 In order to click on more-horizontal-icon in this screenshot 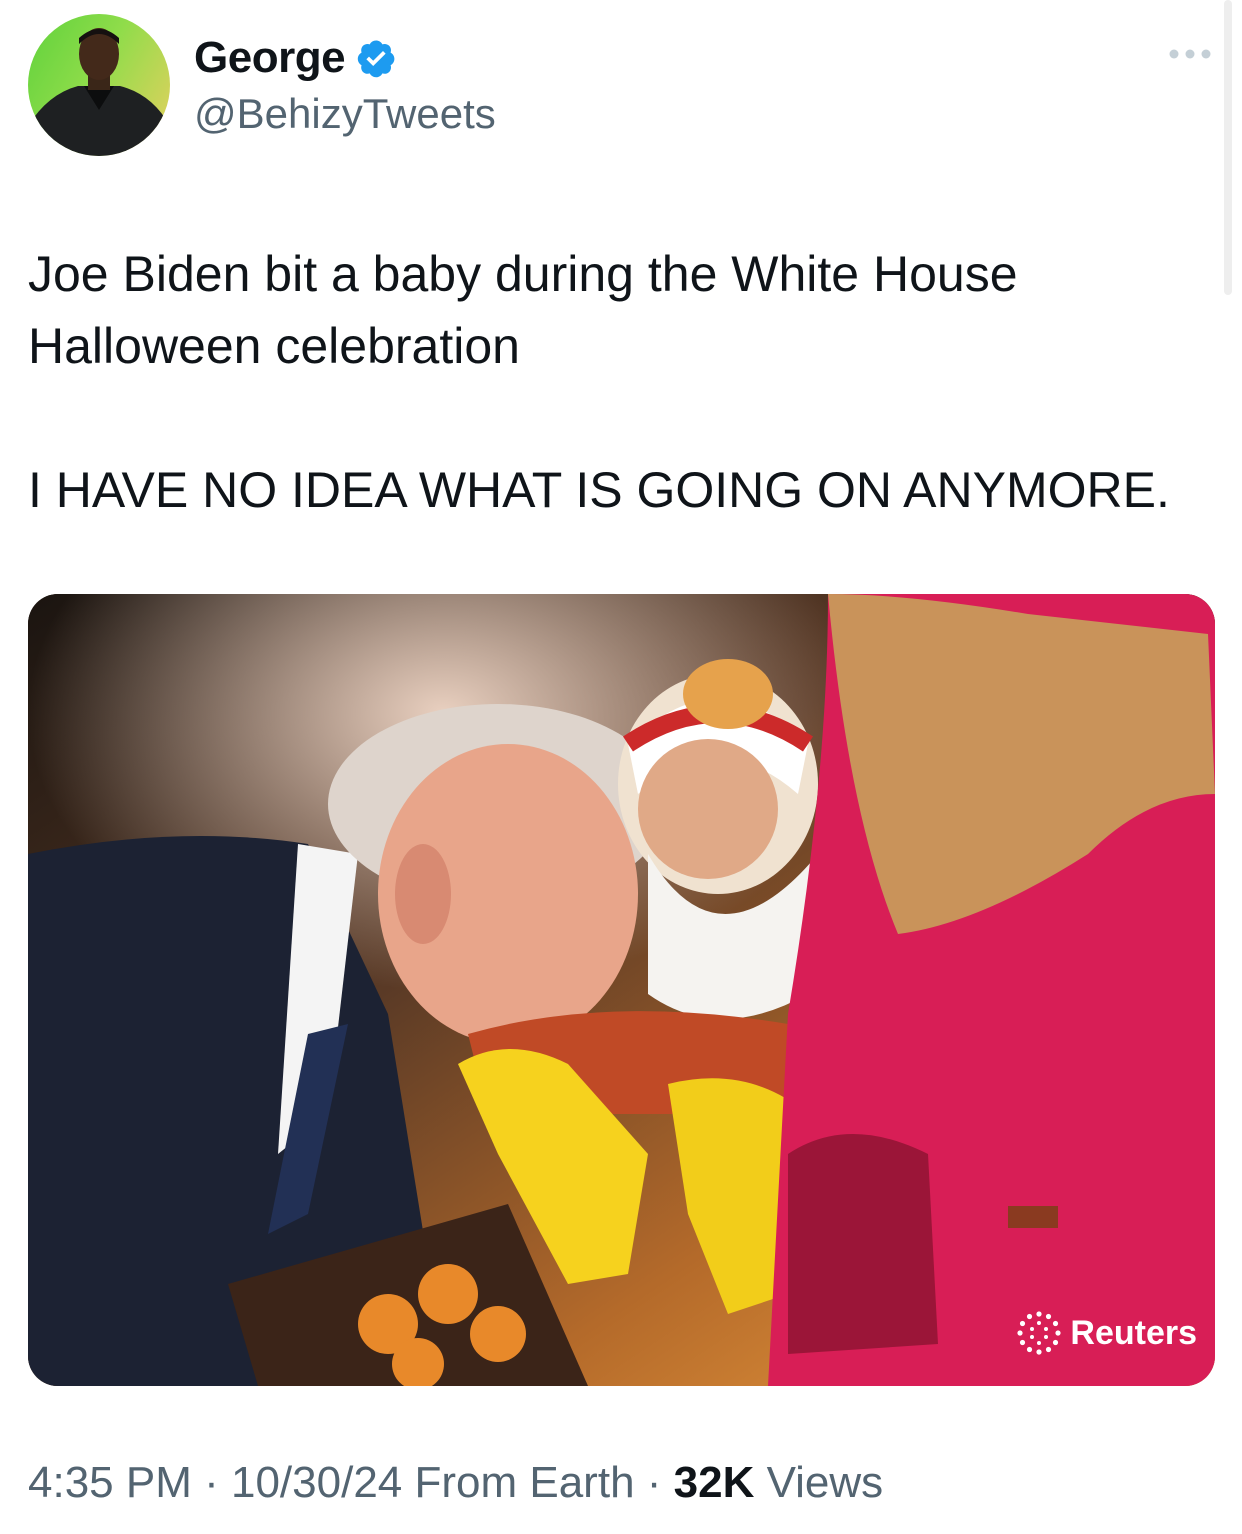, I will do `click(1190, 54)`.